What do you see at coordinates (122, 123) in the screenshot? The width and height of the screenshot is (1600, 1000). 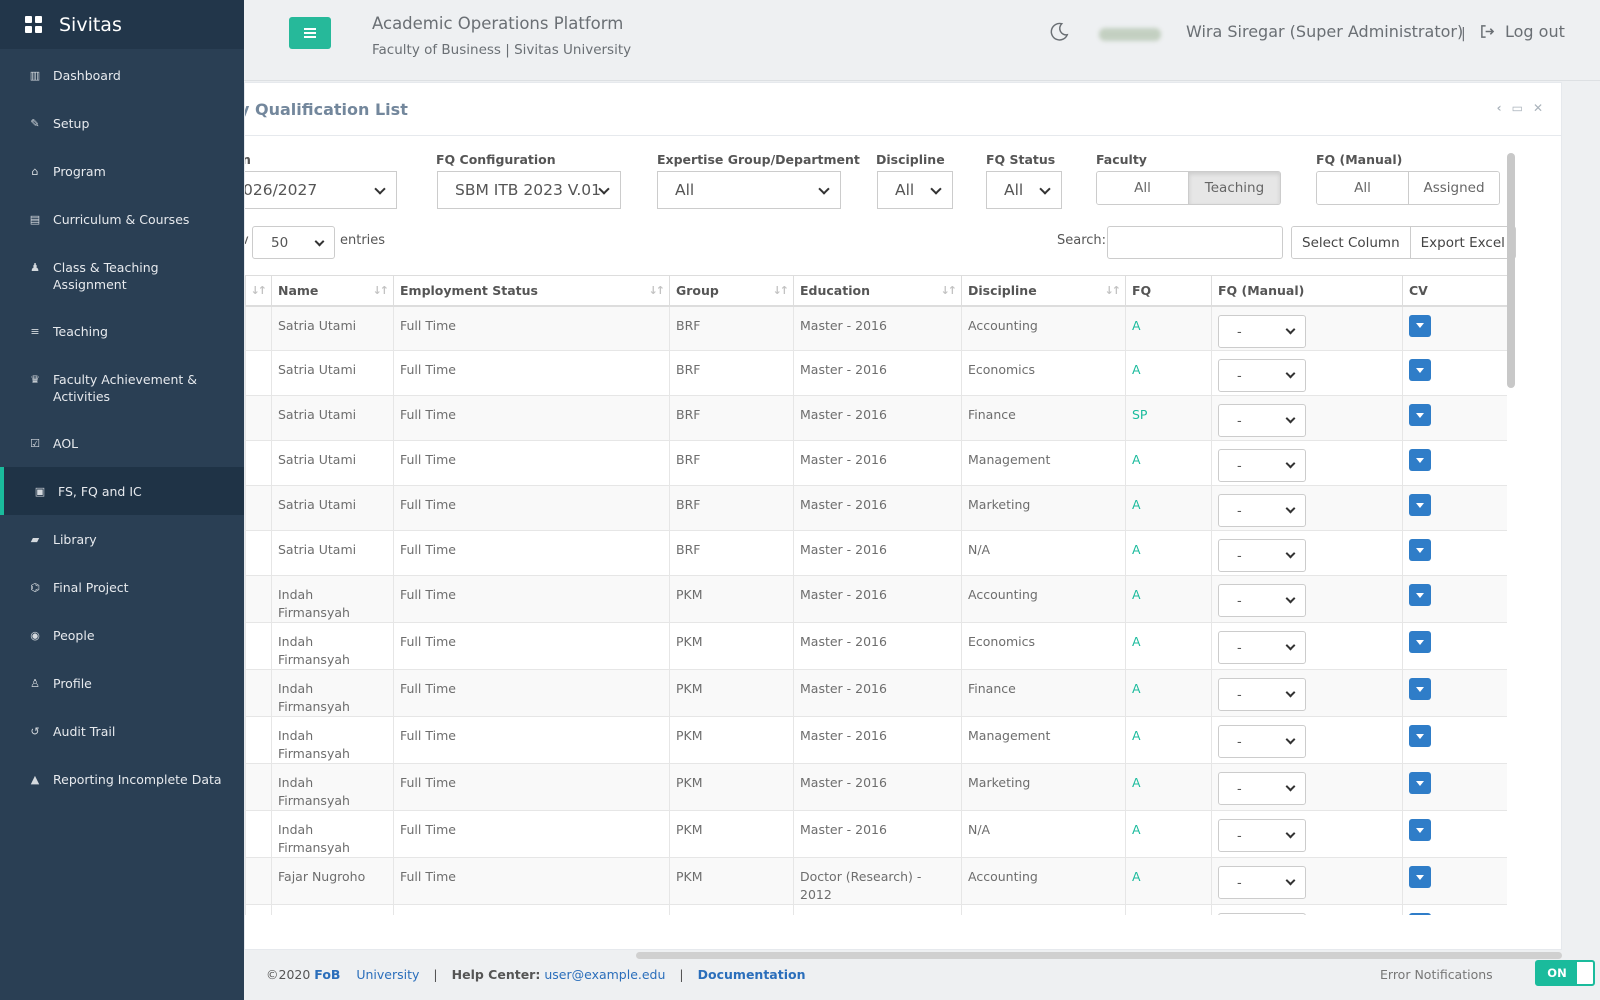 I see `sidebar-item-setup: ✎ Setup` at bounding box center [122, 123].